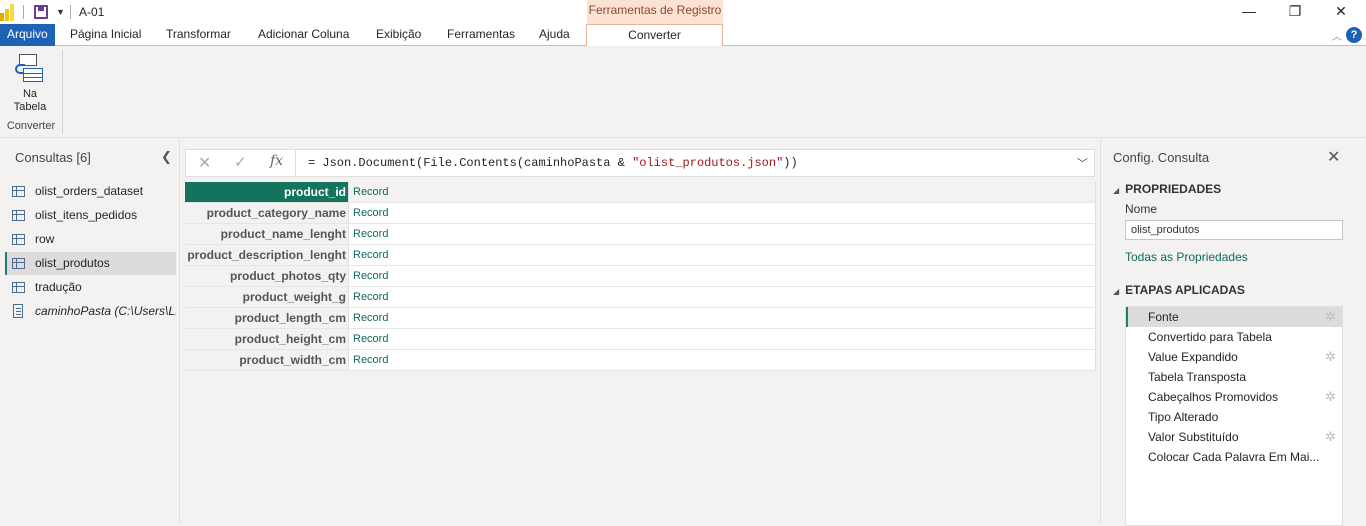 This screenshot has height=526, width=1366. Describe the element at coordinates (18, 311) in the screenshot. I see `parameter-icon` at that location.